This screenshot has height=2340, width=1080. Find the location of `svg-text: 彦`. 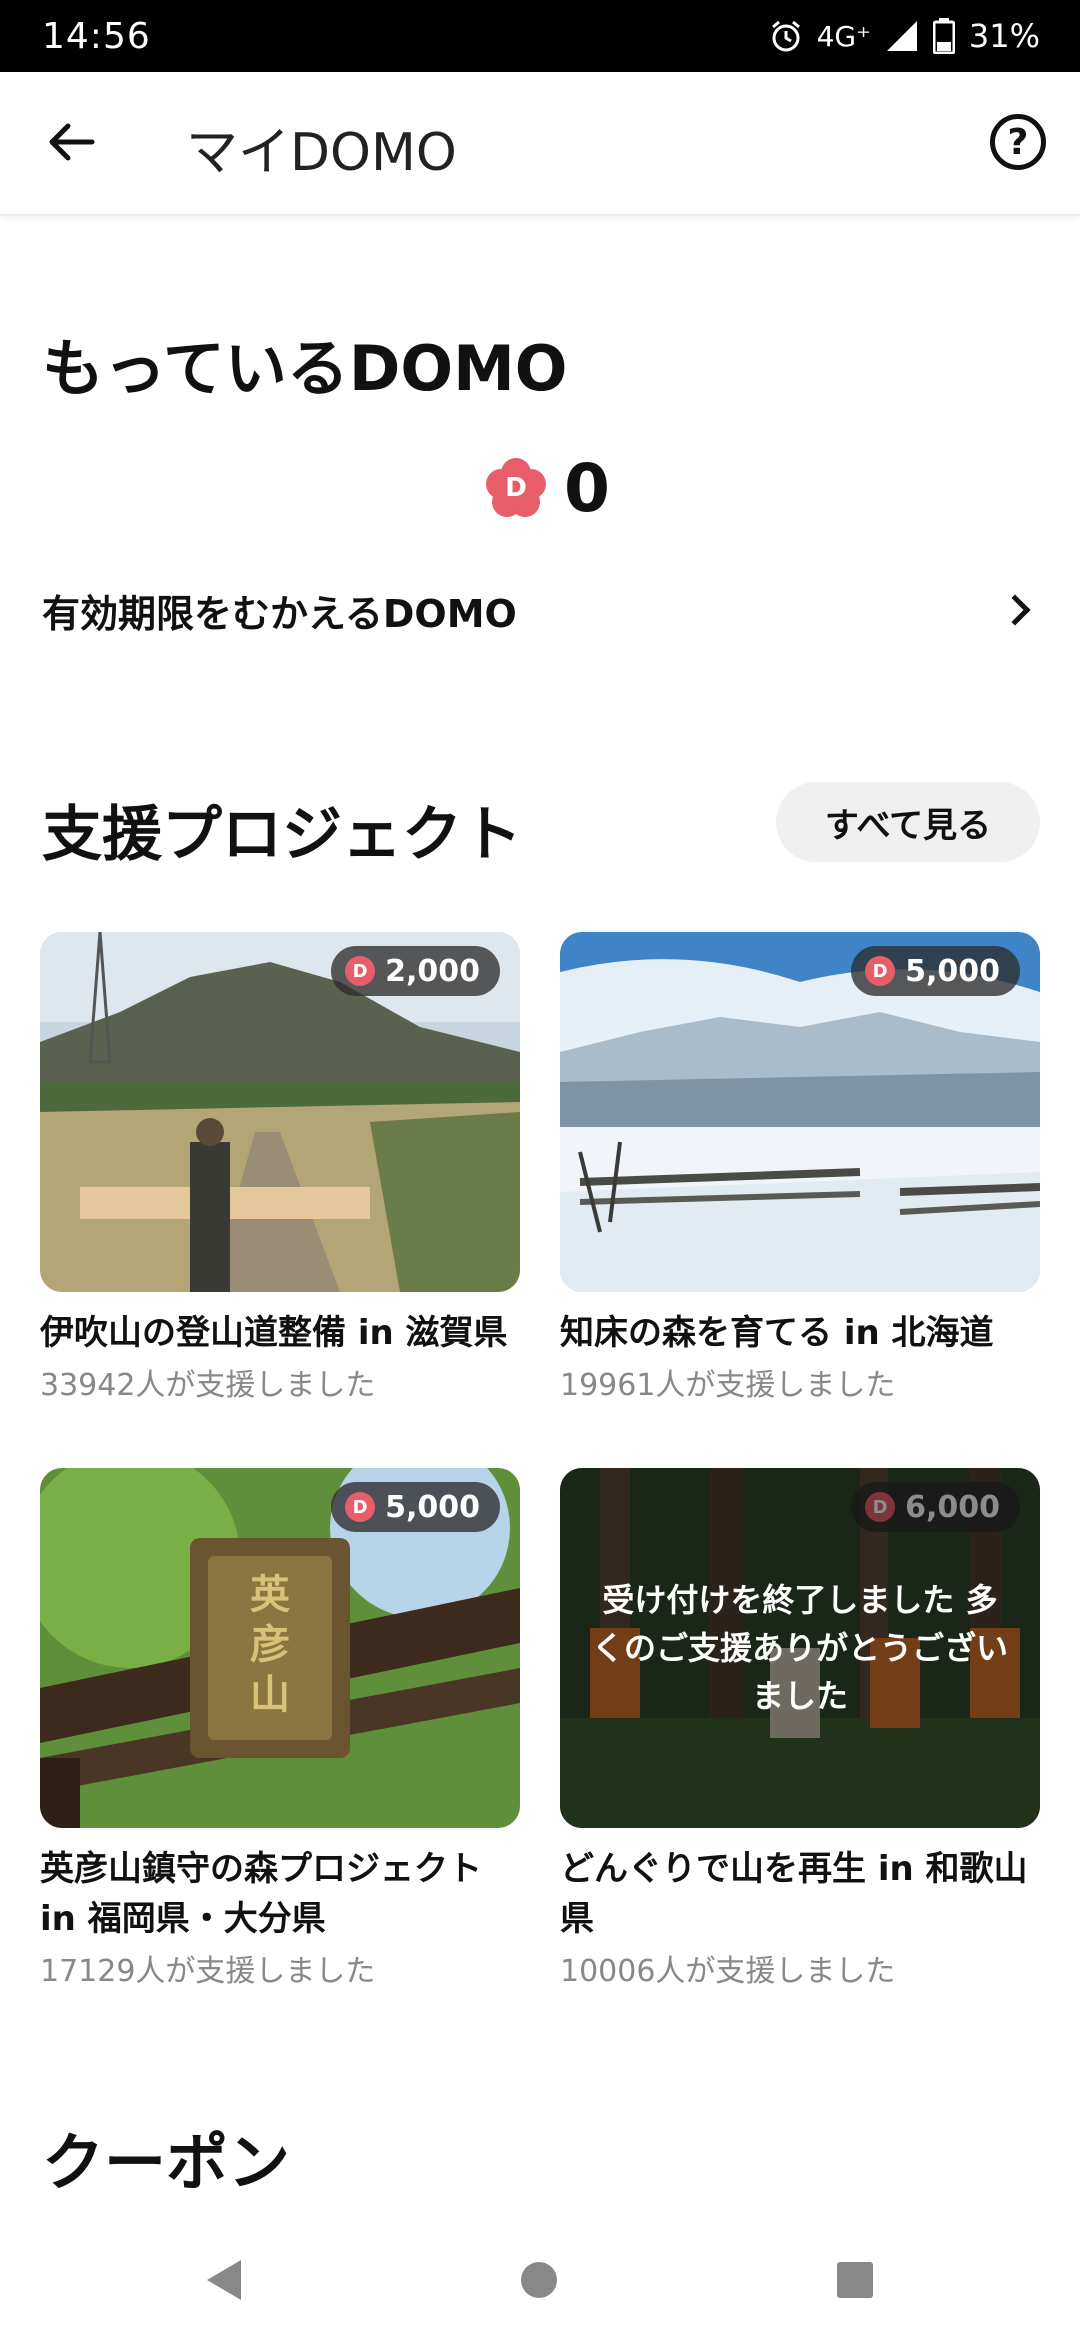

svg-text: 彦 is located at coordinates (270, 1645).